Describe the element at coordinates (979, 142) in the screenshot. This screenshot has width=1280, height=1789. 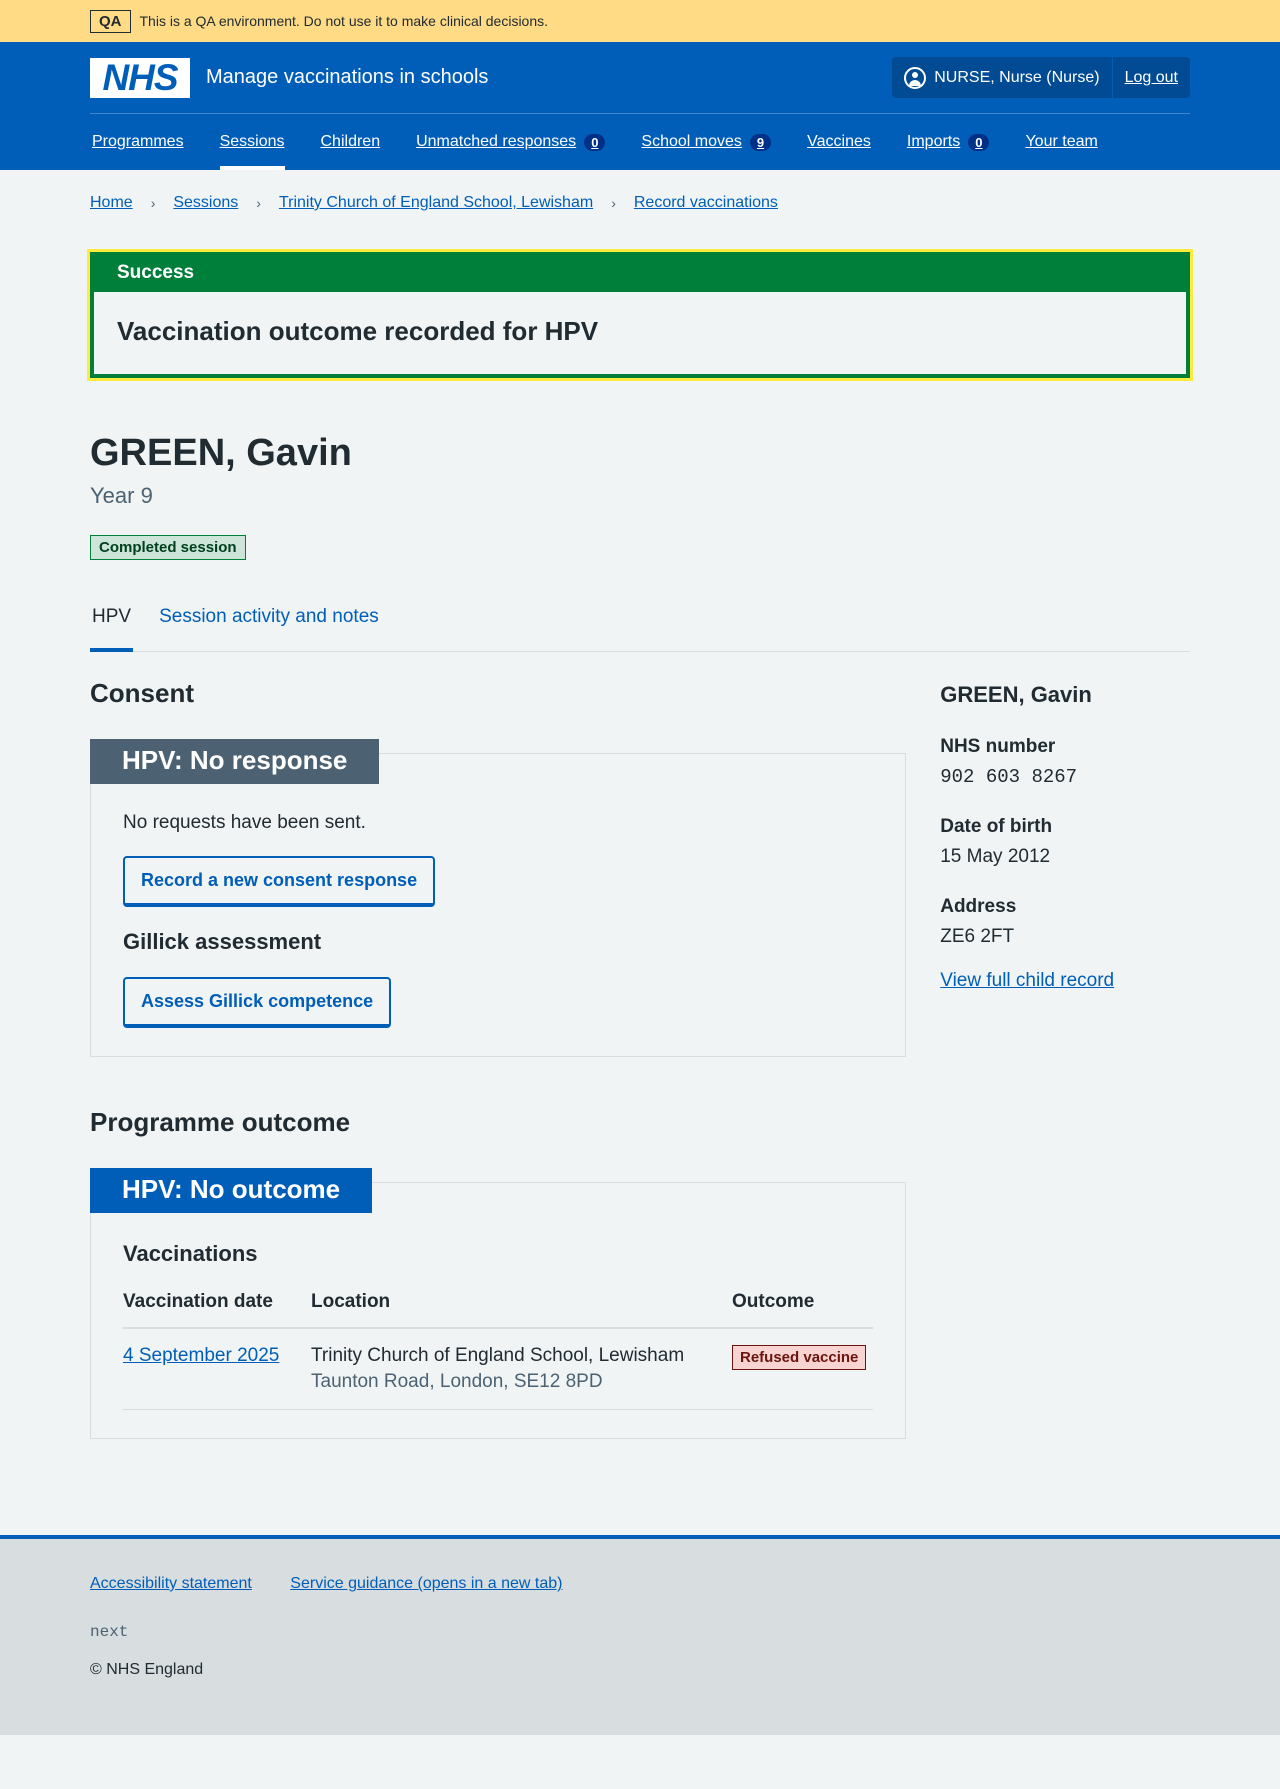
I see `imports-count-badge: 0` at that location.